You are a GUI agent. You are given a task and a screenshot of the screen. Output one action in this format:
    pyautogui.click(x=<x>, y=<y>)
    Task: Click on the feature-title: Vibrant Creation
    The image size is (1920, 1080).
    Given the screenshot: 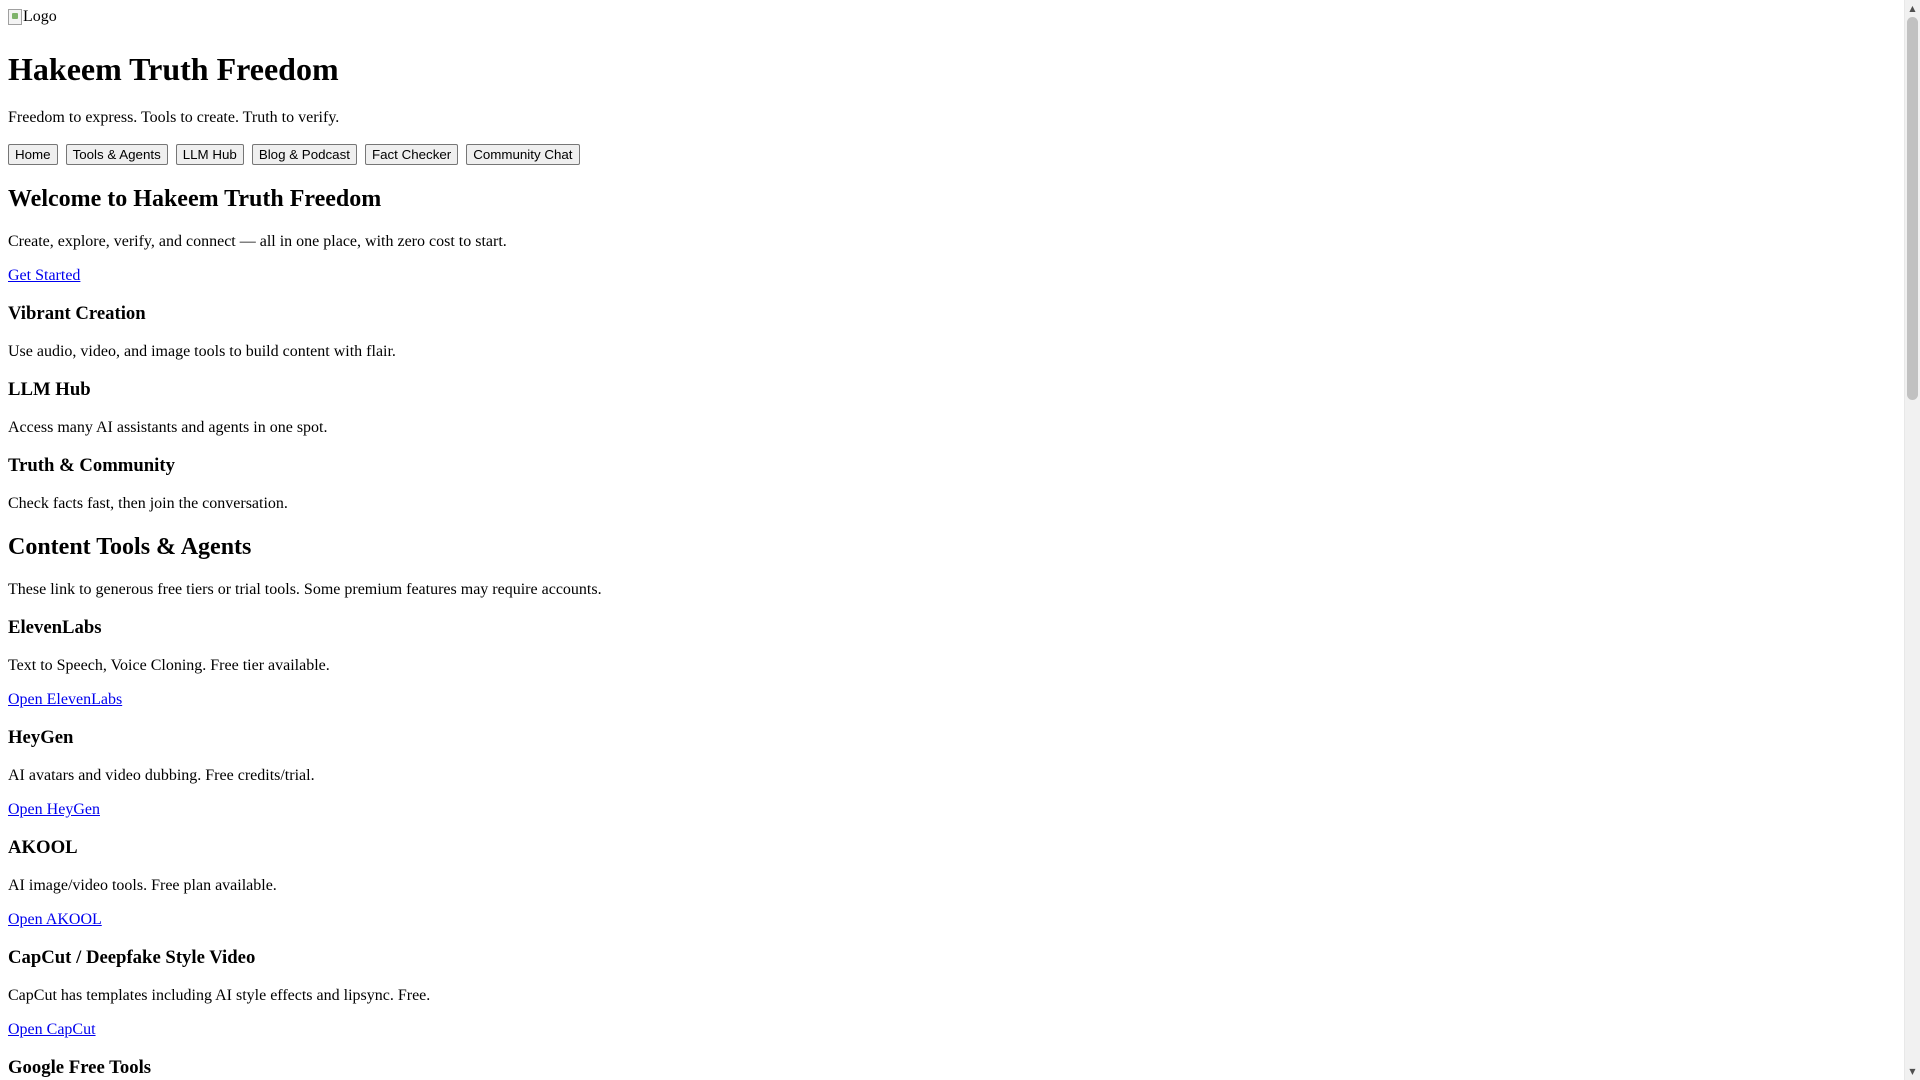 What is the action you would take?
    pyautogui.click(x=77, y=313)
    